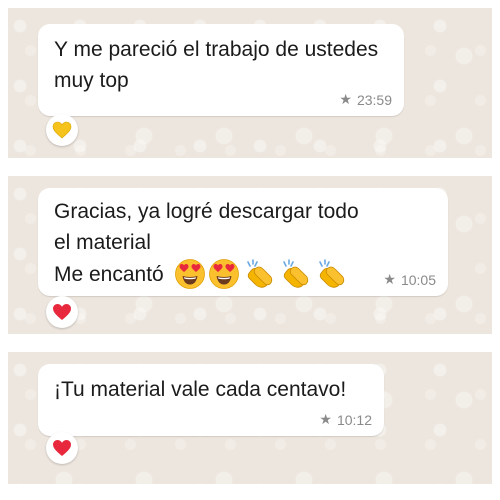 Image resolution: width=500 pixels, height=500 pixels. I want to click on message-line: Gracias, ya logré descargar todo, so click(206, 211).